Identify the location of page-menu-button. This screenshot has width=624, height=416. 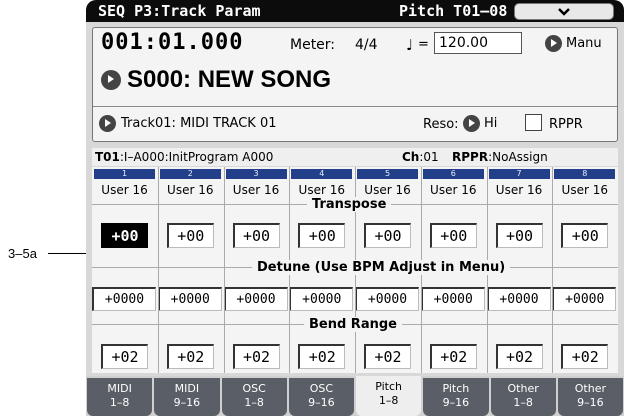
(564, 11).